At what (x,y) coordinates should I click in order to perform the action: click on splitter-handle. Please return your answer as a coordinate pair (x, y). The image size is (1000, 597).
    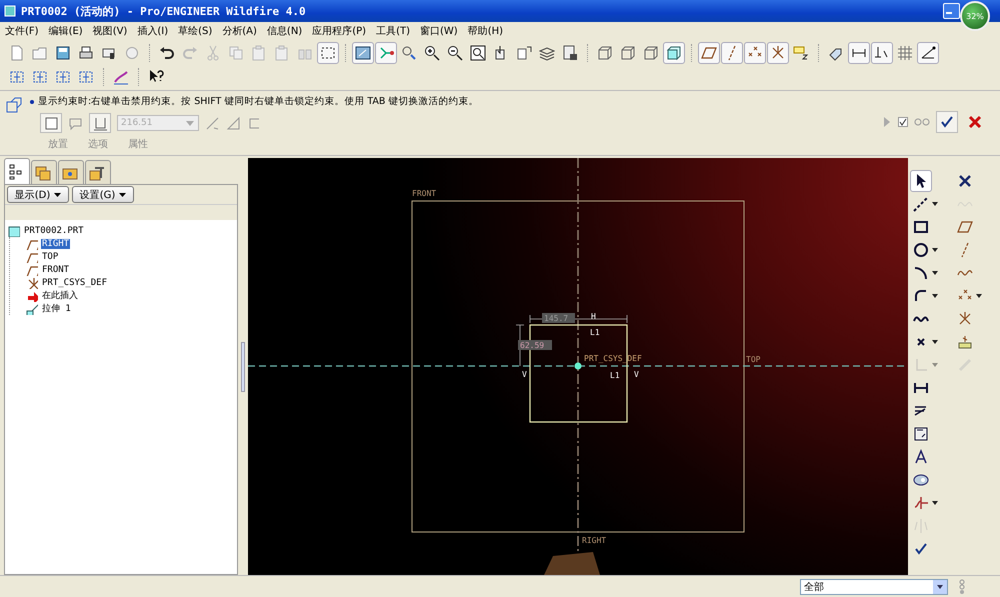
    Looking at the image, I should click on (243, 367).